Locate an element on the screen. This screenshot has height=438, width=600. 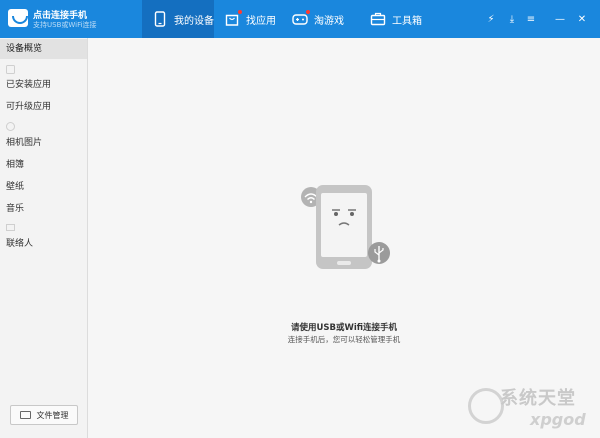
apps-section-icon is located at coordinates (10, 69).